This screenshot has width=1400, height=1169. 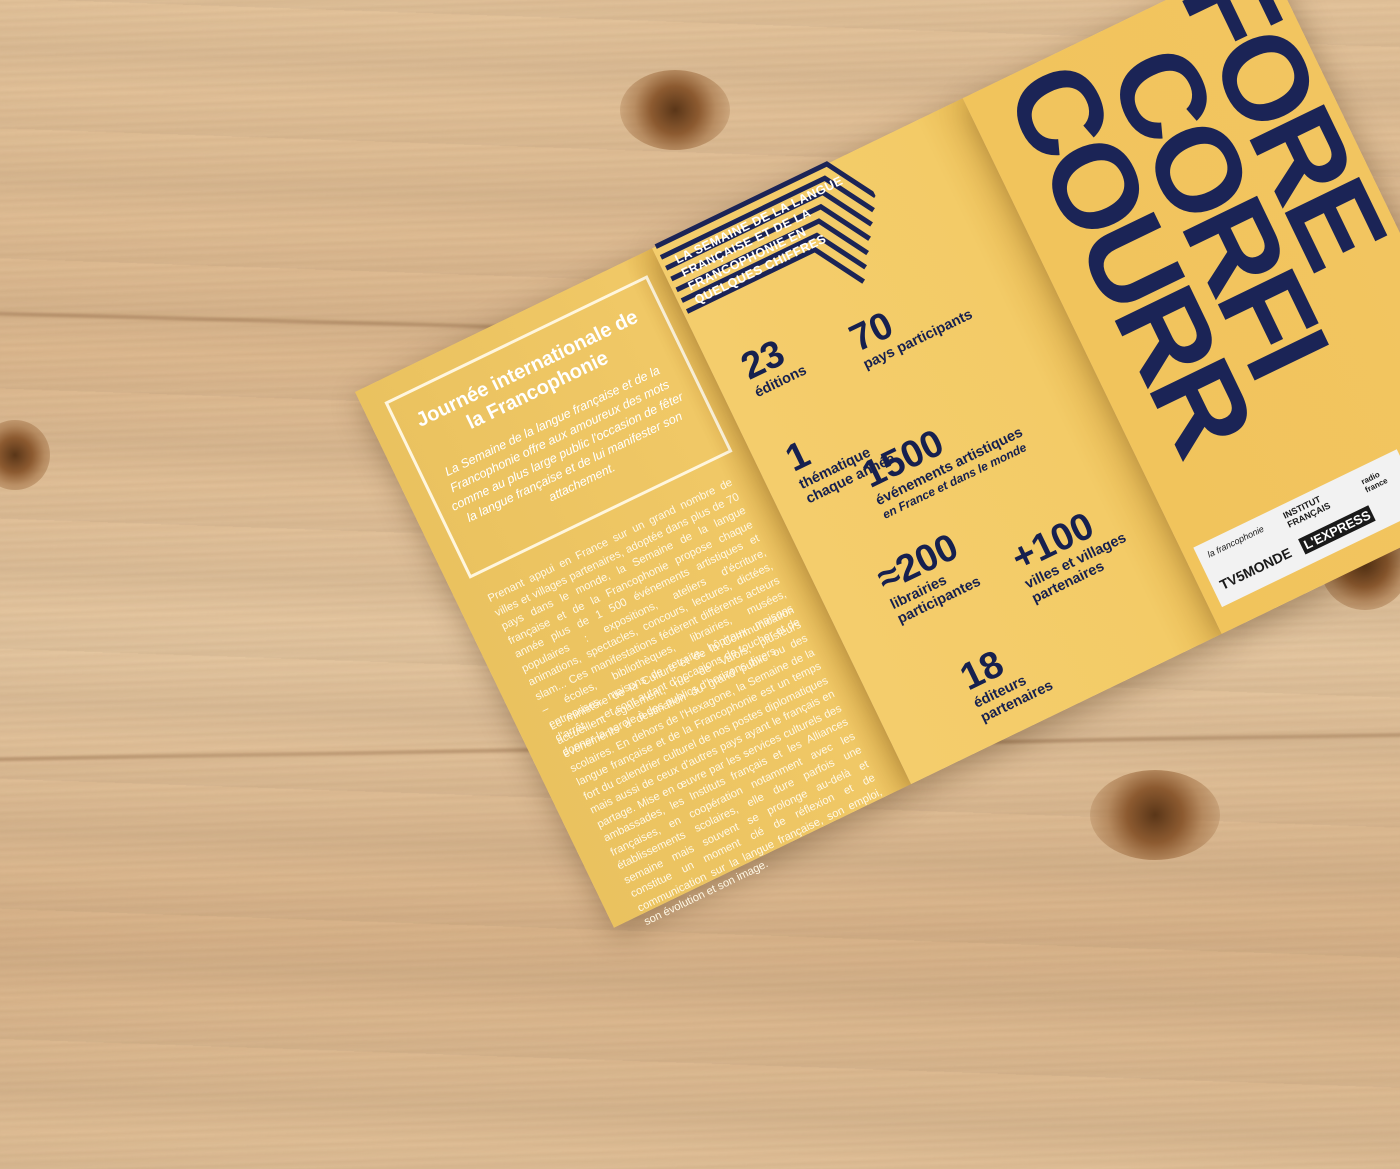 What do you see at coordinates (936, 572) in the screenshot?
I see `stat-bookshops: ≈200 librairies participantes` at bounding box center [936, 572].